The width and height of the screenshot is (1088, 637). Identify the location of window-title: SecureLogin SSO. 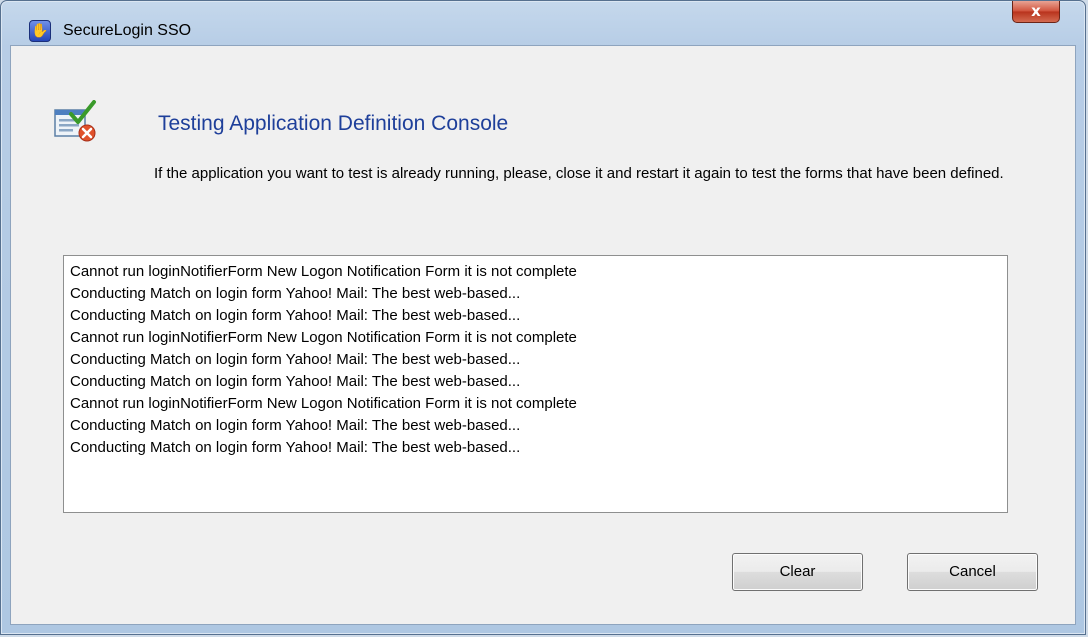
(127, 30).